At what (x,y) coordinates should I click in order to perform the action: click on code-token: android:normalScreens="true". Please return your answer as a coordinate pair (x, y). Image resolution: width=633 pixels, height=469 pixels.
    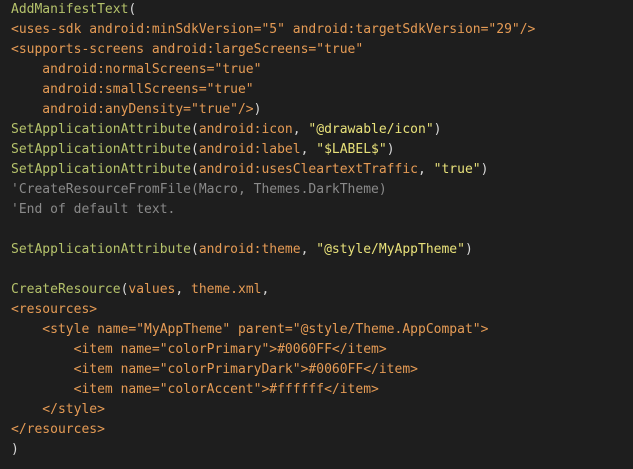
    Looking at the image, I should click on (136, 69).